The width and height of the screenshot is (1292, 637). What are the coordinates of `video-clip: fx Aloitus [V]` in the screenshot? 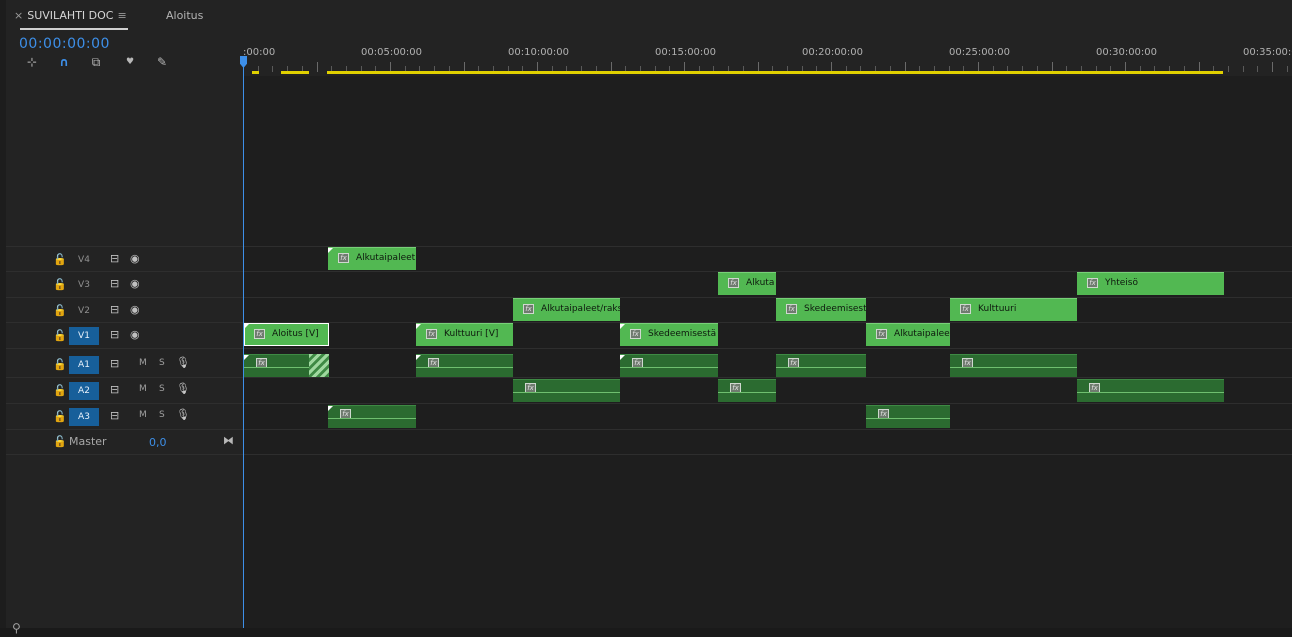 It's located at (286, 334).